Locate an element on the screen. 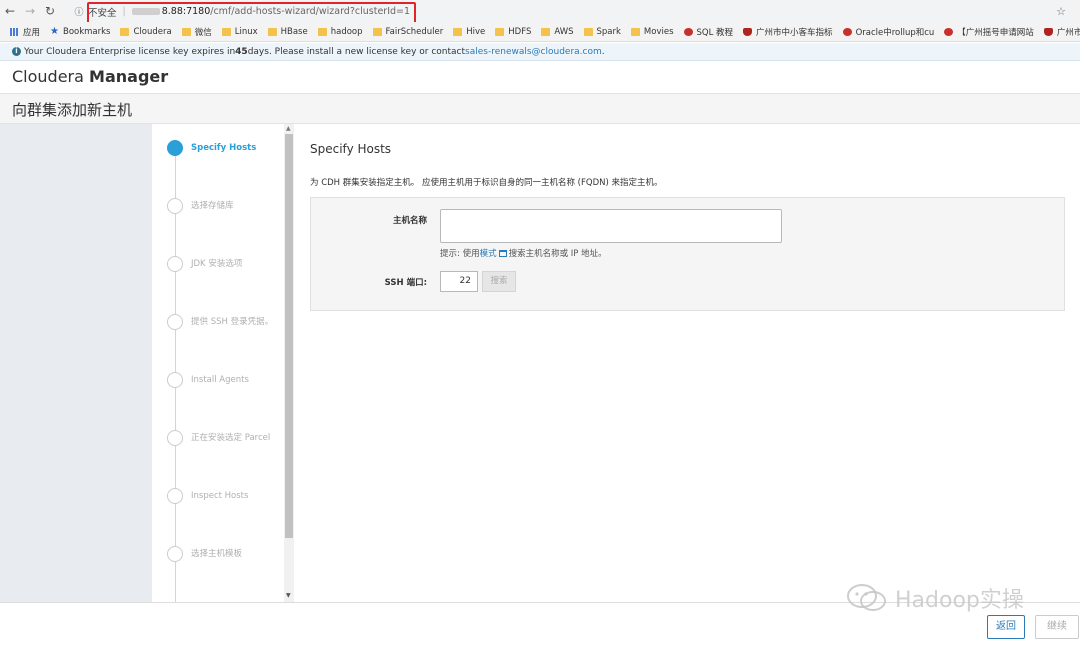 This screenshot has height=647, width=1080. hostname-input is located at coordinates (611, 226).